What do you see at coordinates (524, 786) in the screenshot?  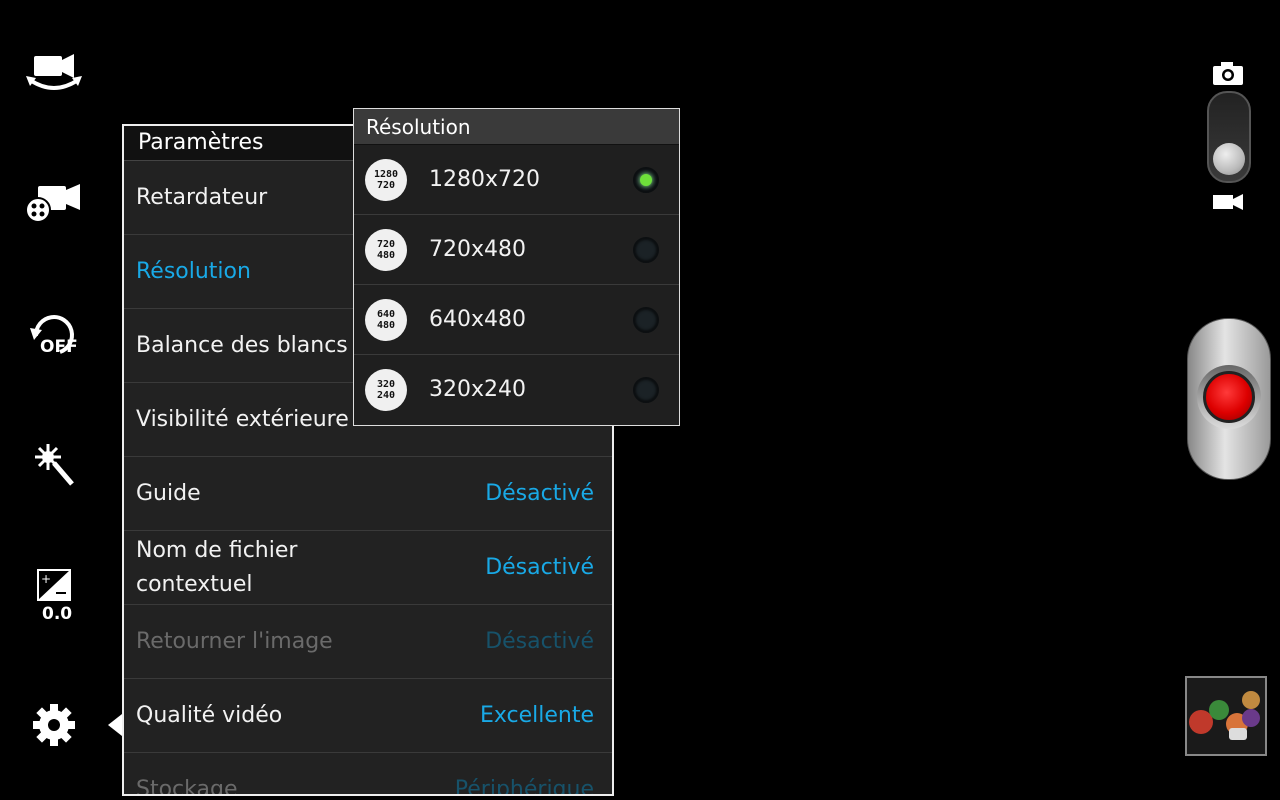 I see `setting-value: Périphérique` at bounding box center [524, 786].